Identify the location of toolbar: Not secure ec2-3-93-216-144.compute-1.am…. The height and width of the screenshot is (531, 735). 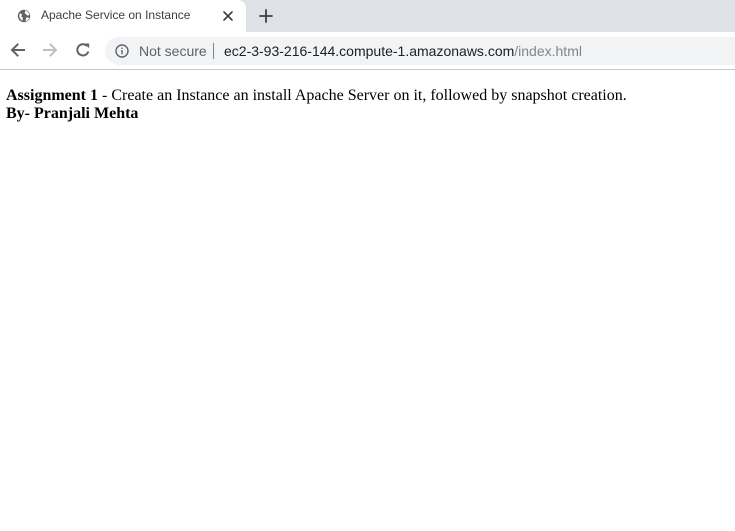
(367, 51).